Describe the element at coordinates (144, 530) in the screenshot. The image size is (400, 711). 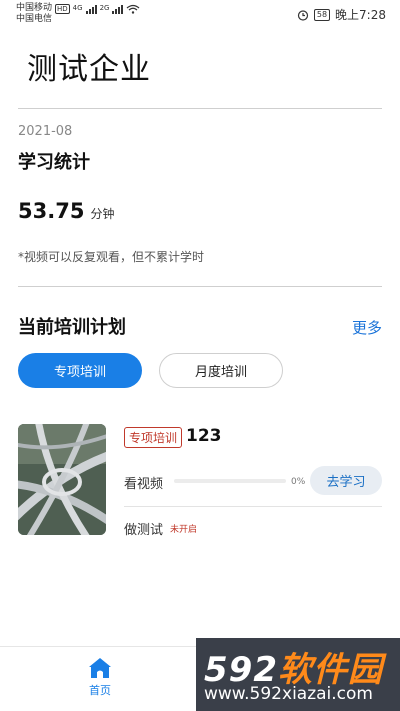
I see `take-test-label: 做测试` at that location.